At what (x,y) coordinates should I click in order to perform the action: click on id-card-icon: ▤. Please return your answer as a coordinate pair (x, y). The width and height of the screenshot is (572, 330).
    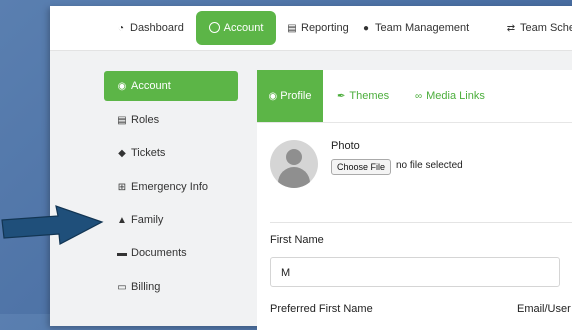
    Looking at the image, I should click on (122, 120).